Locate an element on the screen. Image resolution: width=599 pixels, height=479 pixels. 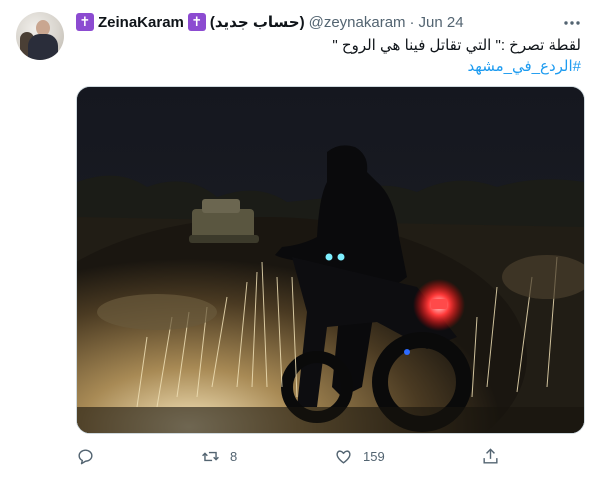
retweet-button: 8 is located at coordinates (219, 456).